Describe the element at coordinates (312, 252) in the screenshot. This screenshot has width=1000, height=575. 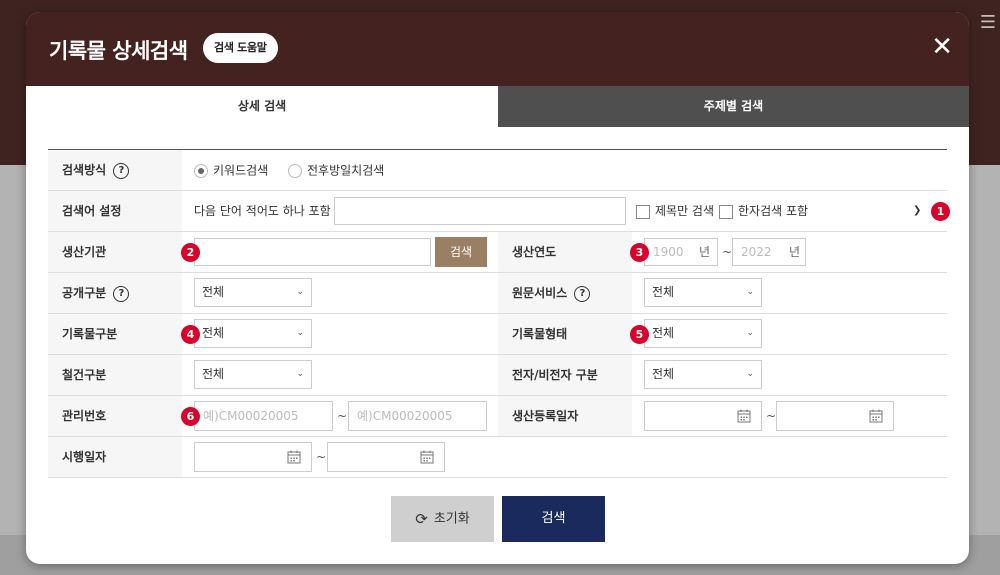
I see `producer-input` at that location.